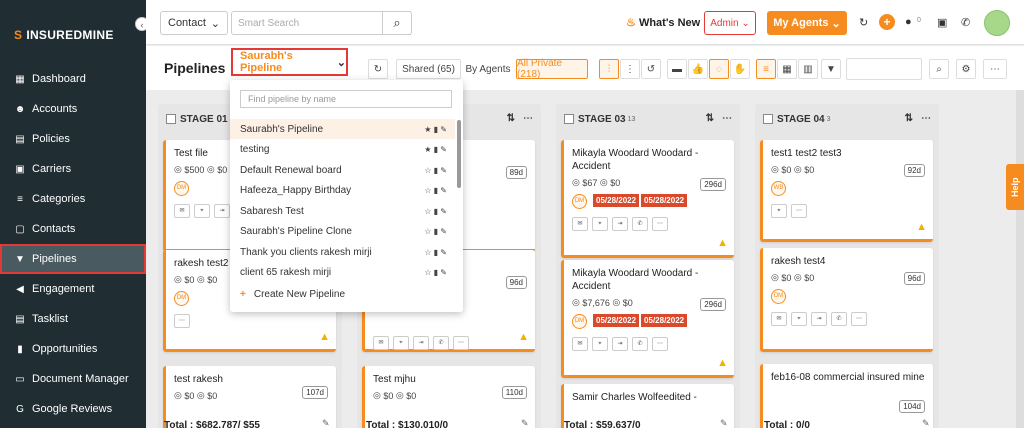  I want to click on deal-card: test1 test2 test3 ◎ $0 ◎ $0 92d WB ⌖ ⋯ ▲, so click(846, 191).